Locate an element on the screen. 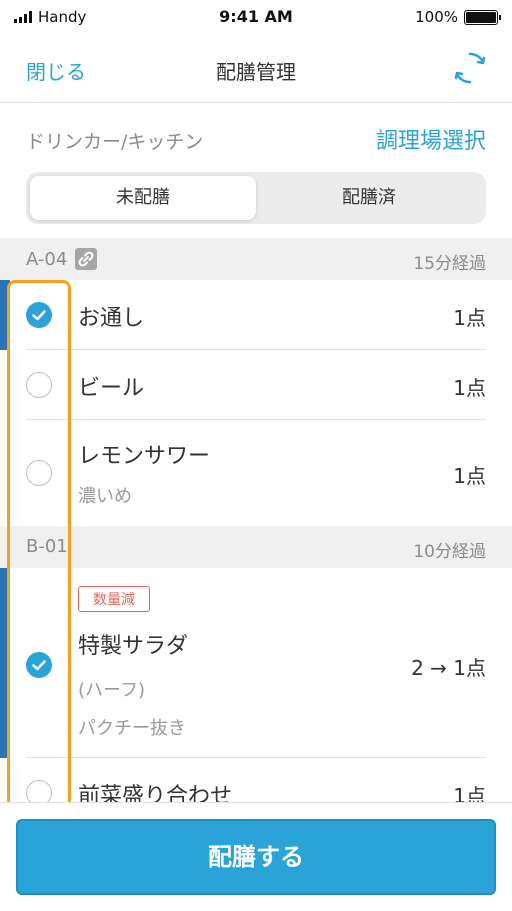 The image size is (512, 911). select-kitchen-link: 調理場選択 is located at coordinates (431, 139).